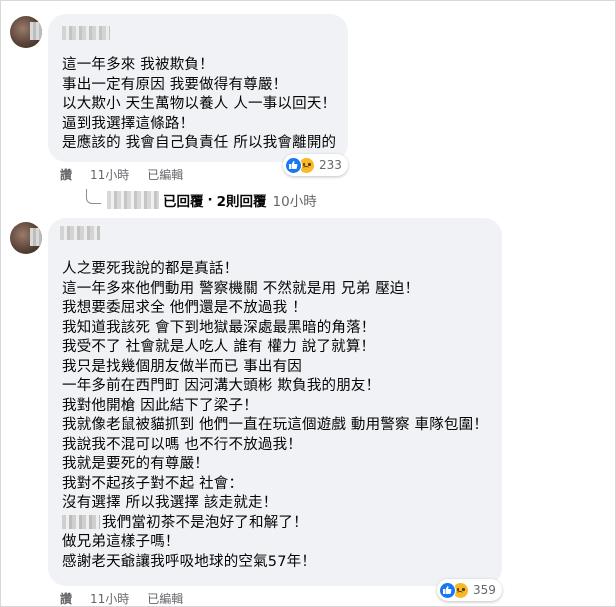 This screenshot has width=616, height=607. Describe the element at coordinates (189, 561) in the screenshot. I see `comment-line: 感謝老天爺讓我呼吸地球的空氣57年！` at that location.